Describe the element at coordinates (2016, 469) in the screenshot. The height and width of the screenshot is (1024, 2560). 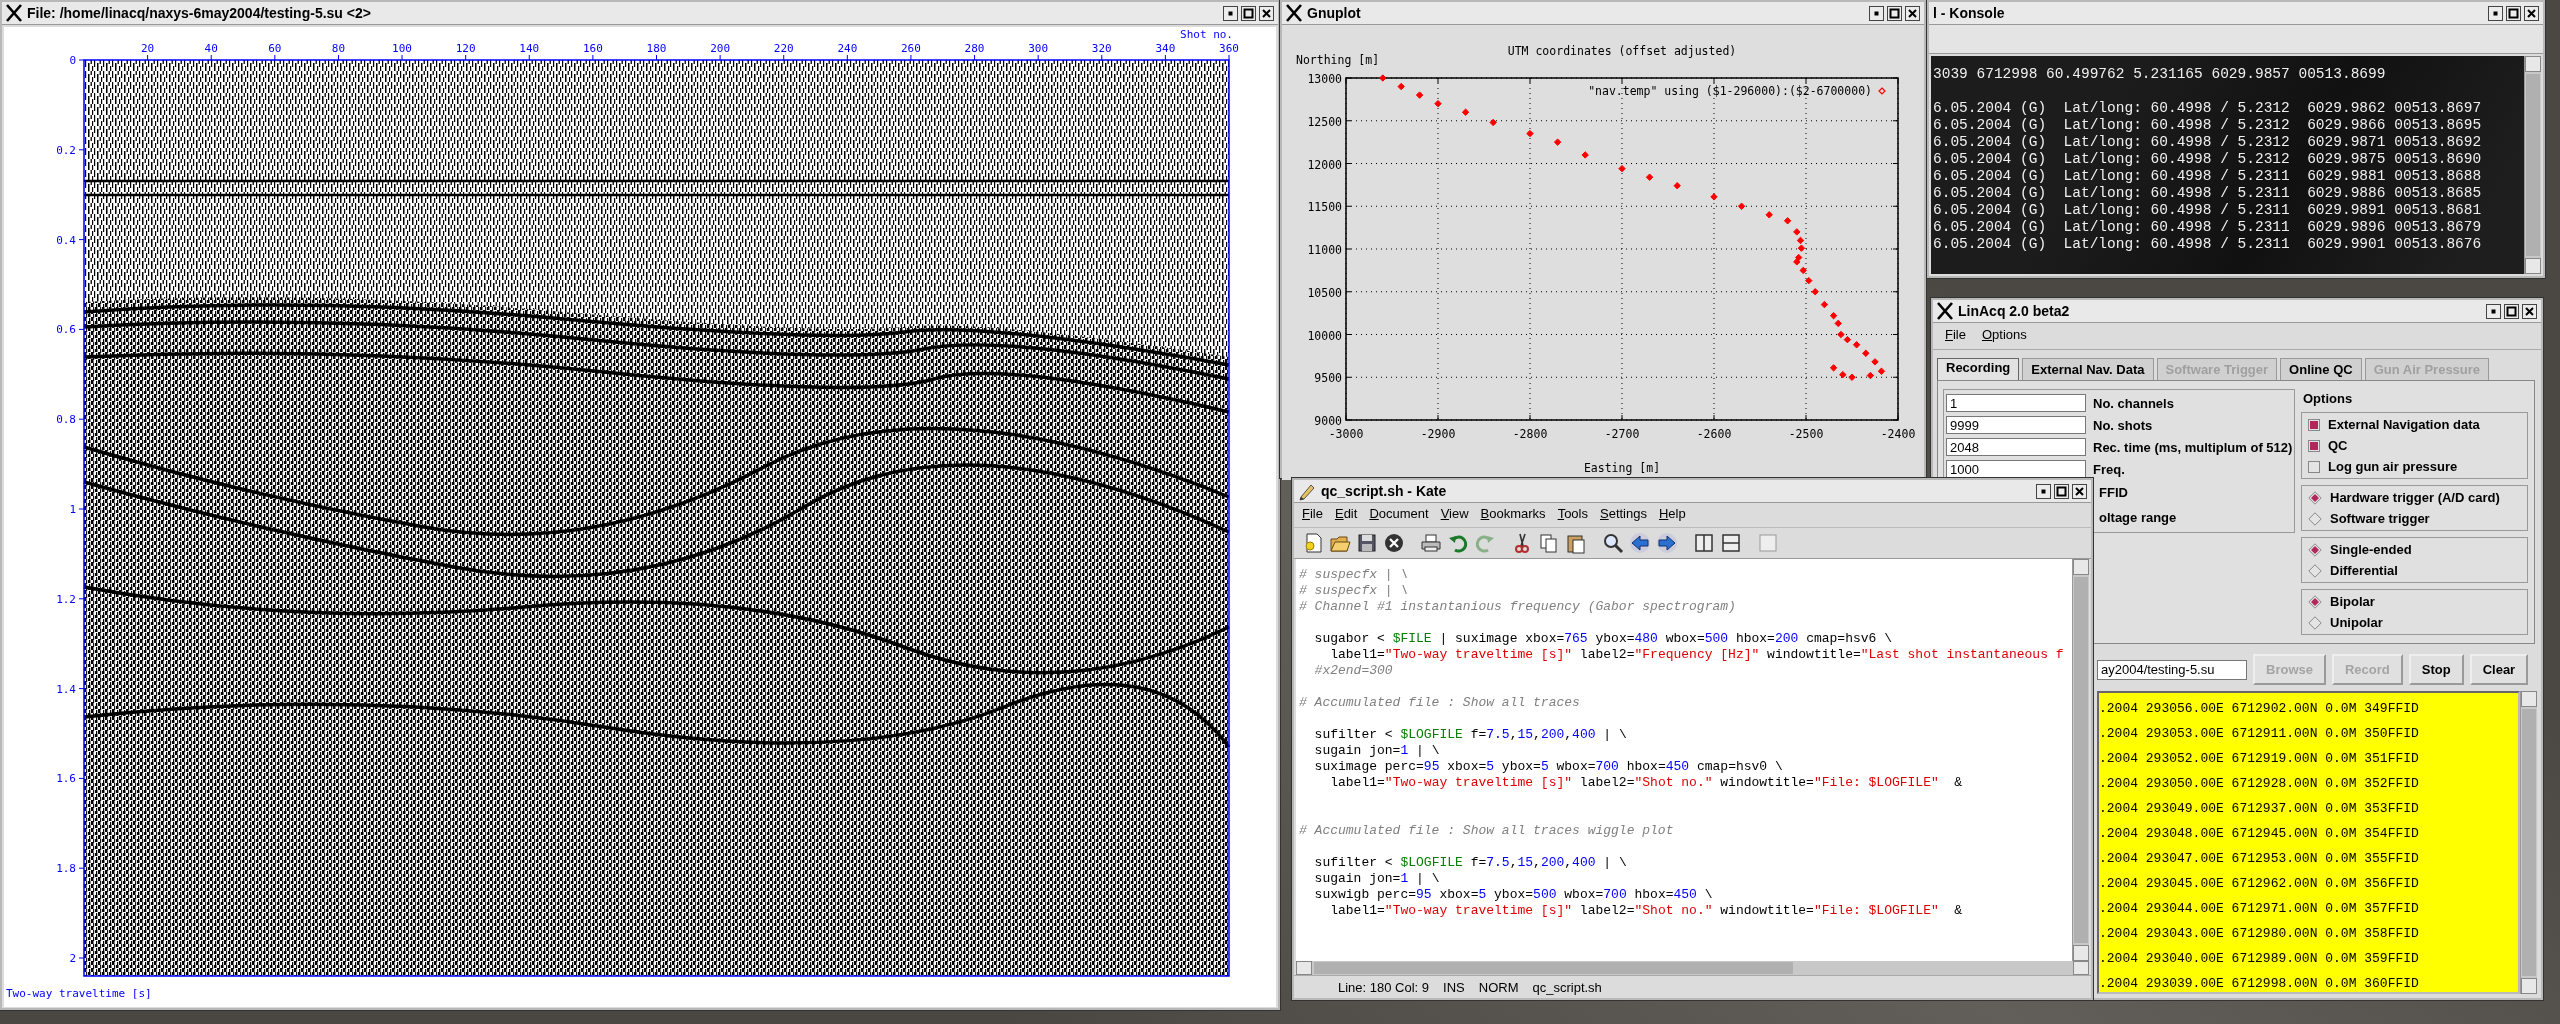
I see `text-field: 1000` at that location.